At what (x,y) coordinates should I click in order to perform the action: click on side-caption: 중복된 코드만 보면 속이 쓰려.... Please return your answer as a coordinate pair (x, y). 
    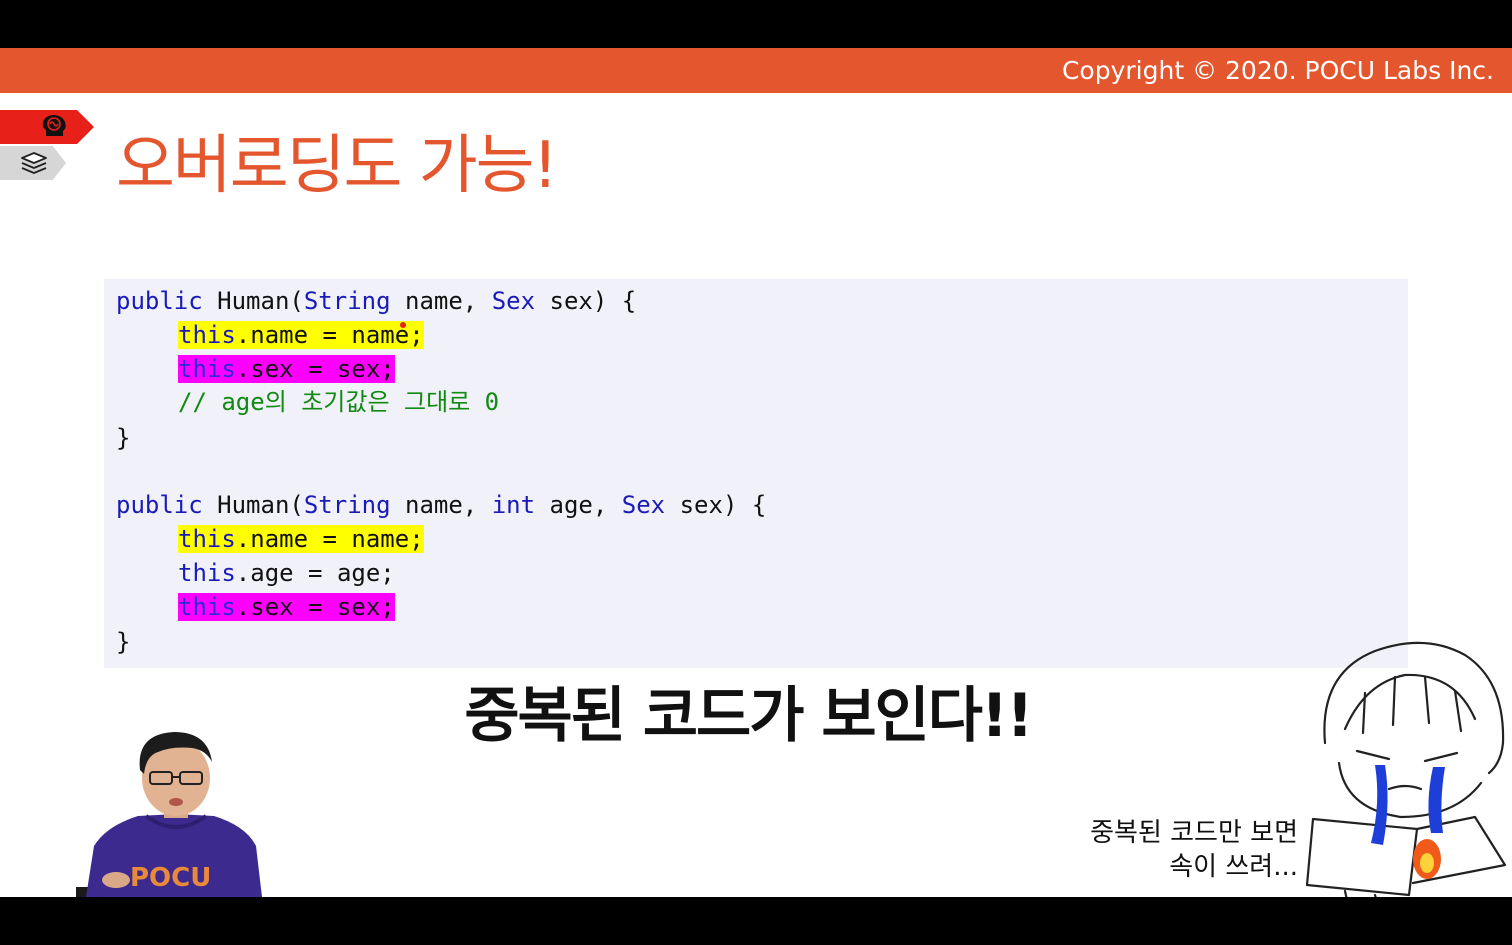
    Looking at the image, I should click on (1194, 850).